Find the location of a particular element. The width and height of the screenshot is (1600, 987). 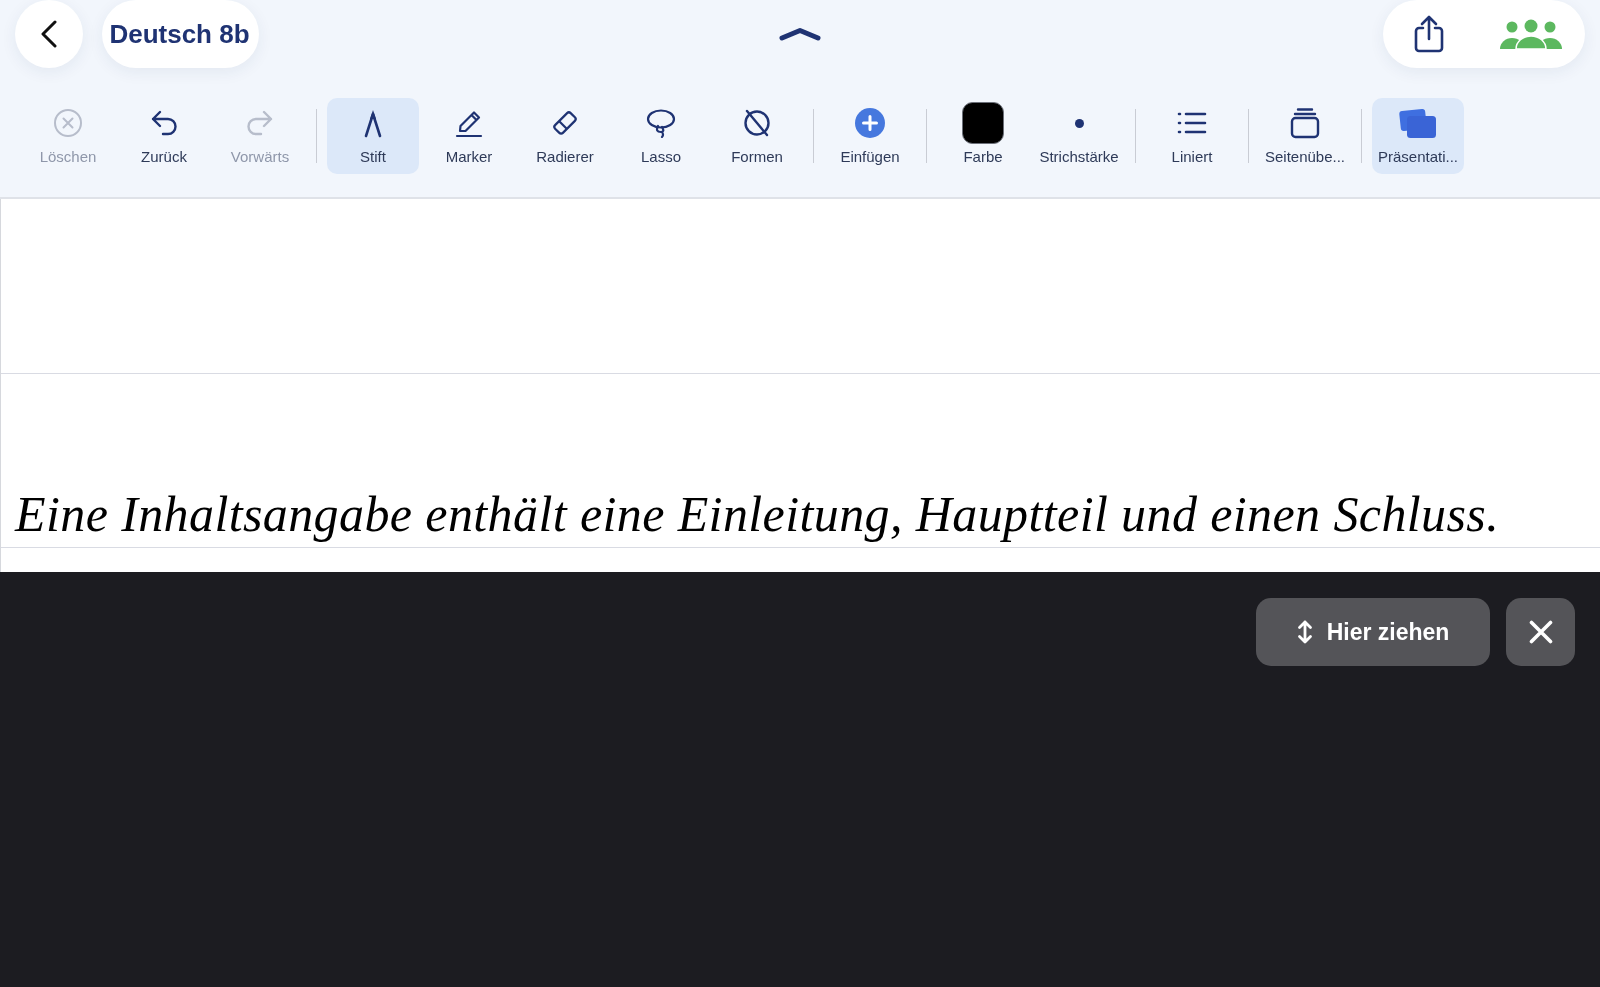

tool-button: Liniert is located at coordinates (1192, 136).